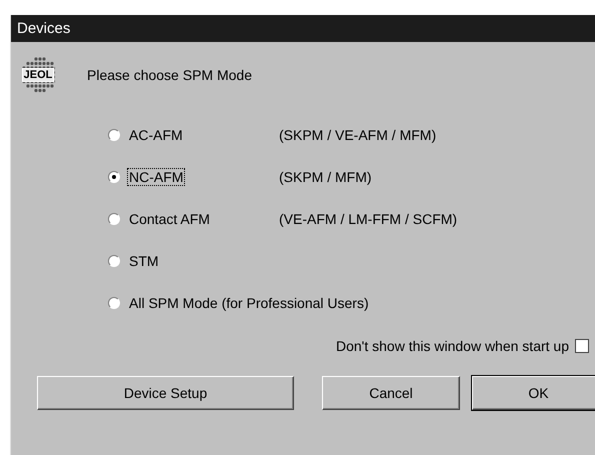 This screenshot has height=455, width=595. What do you see at coordinates (169, 219) in the screenshot?
I see `mode-label: Contact AFM` at bounding box center [169, 219].